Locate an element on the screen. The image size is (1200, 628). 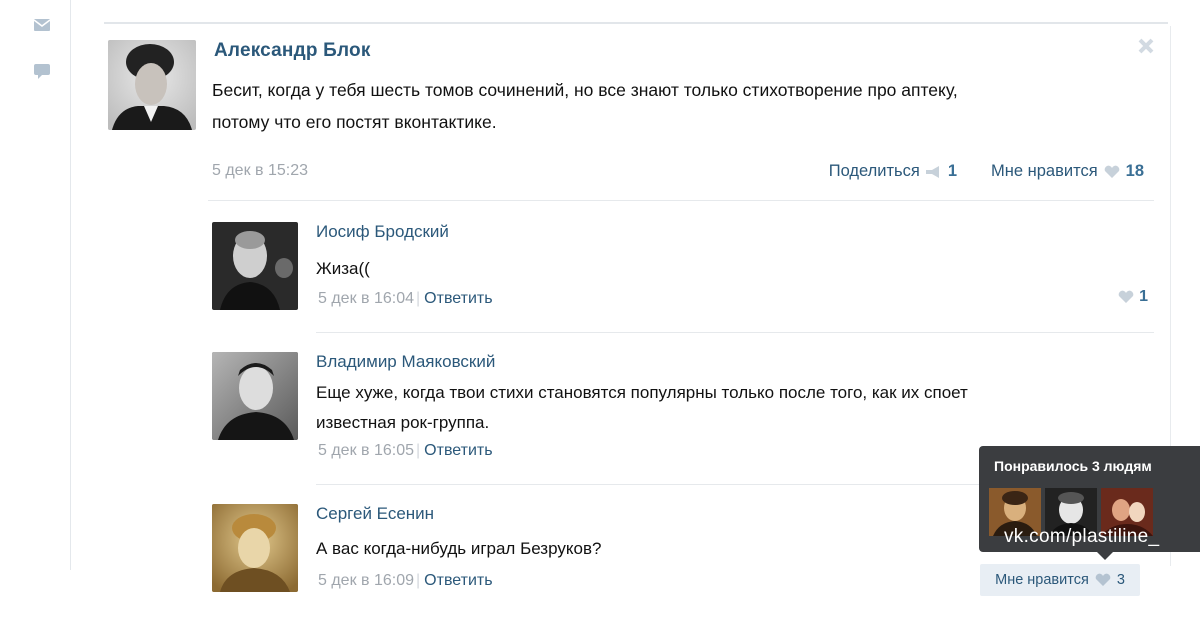
post-author: Александр Блок is located at coordinates (292, 51).